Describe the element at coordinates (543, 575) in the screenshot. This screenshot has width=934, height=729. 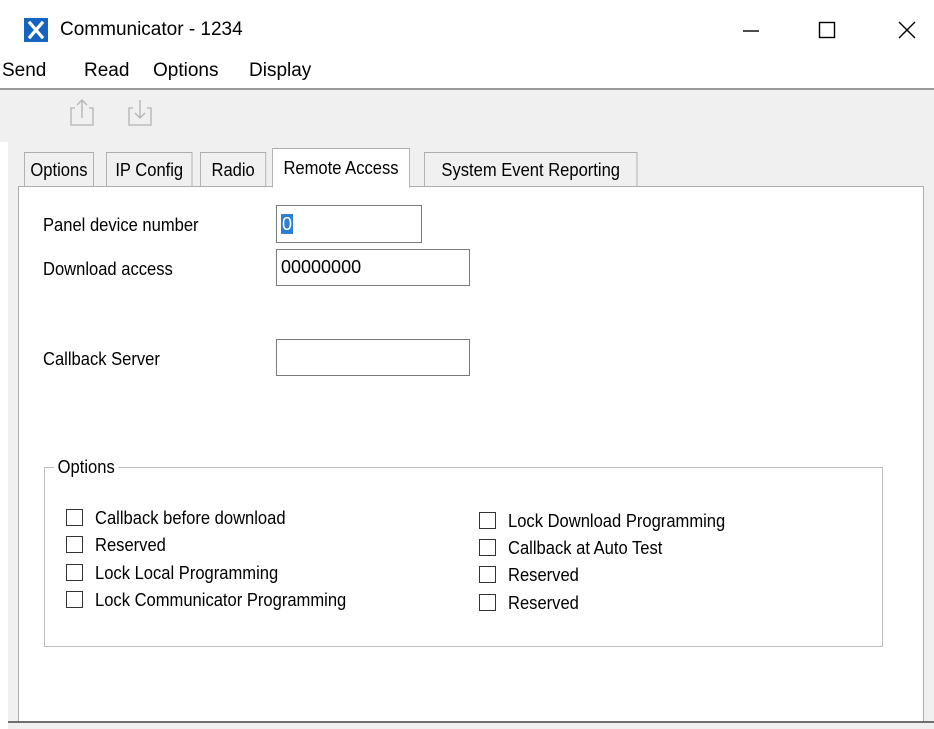
I see `reserved-label-2: Reserved` at that location.